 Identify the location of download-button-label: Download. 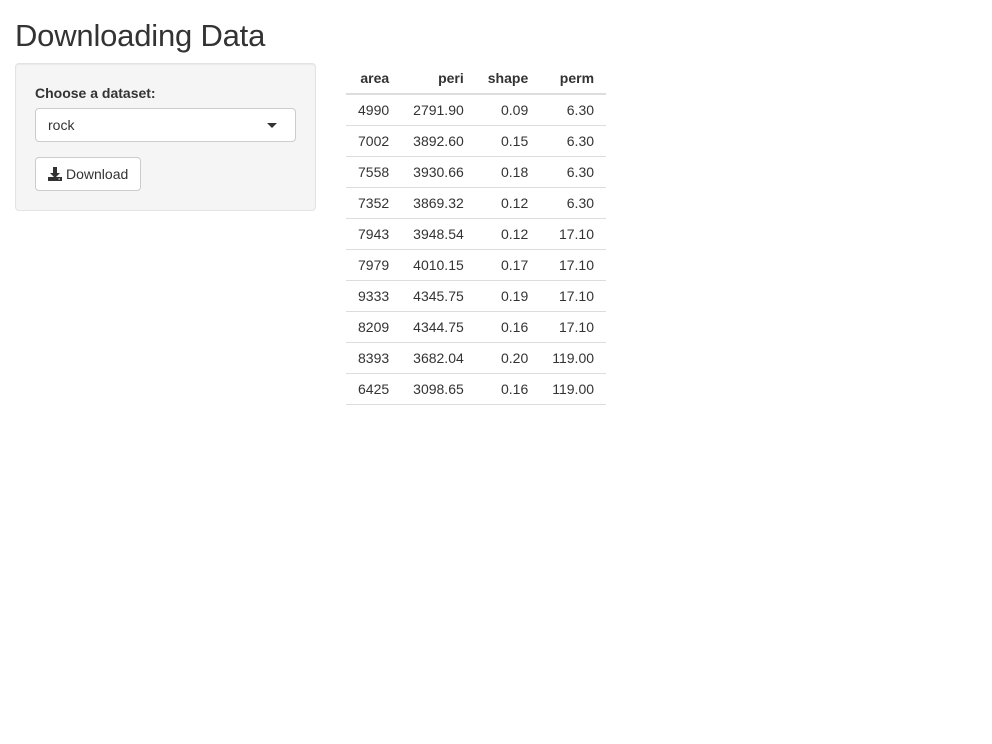
(97, 174).